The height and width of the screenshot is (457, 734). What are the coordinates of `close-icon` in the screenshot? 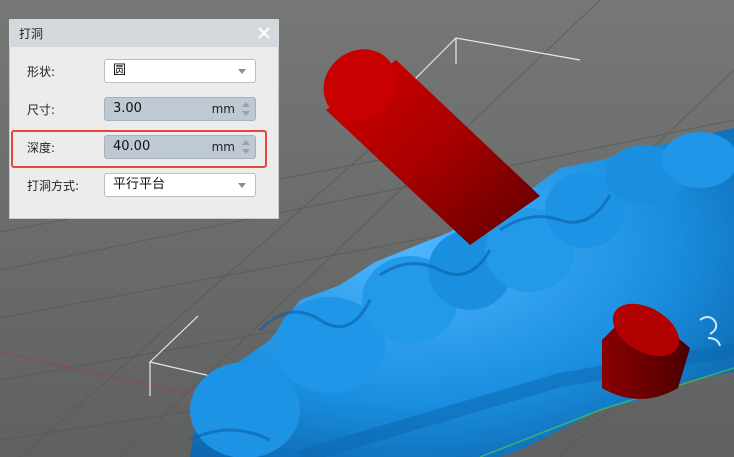 It's located at (264, 33).